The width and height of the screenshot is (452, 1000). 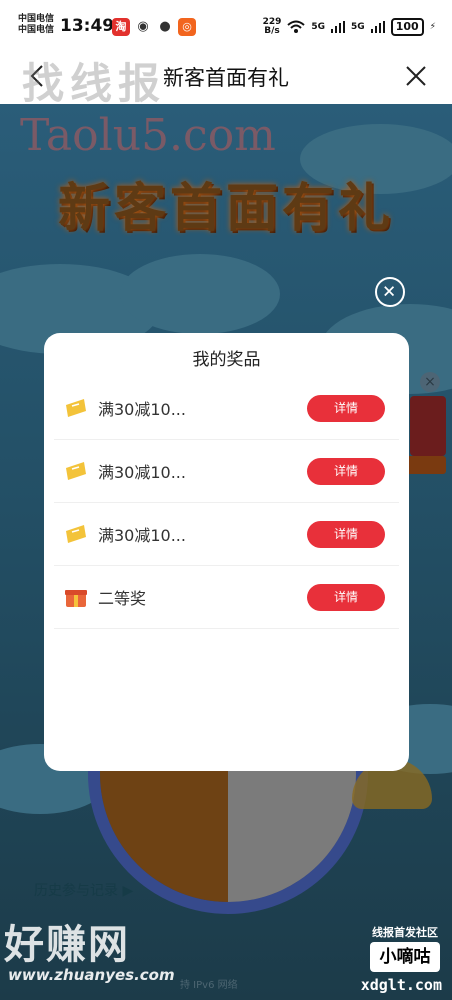 What do you see at coordinates (226, 597) in the screenshot?
I see `prize-row: 二等奖 详情` at bounding box center [226, 597].